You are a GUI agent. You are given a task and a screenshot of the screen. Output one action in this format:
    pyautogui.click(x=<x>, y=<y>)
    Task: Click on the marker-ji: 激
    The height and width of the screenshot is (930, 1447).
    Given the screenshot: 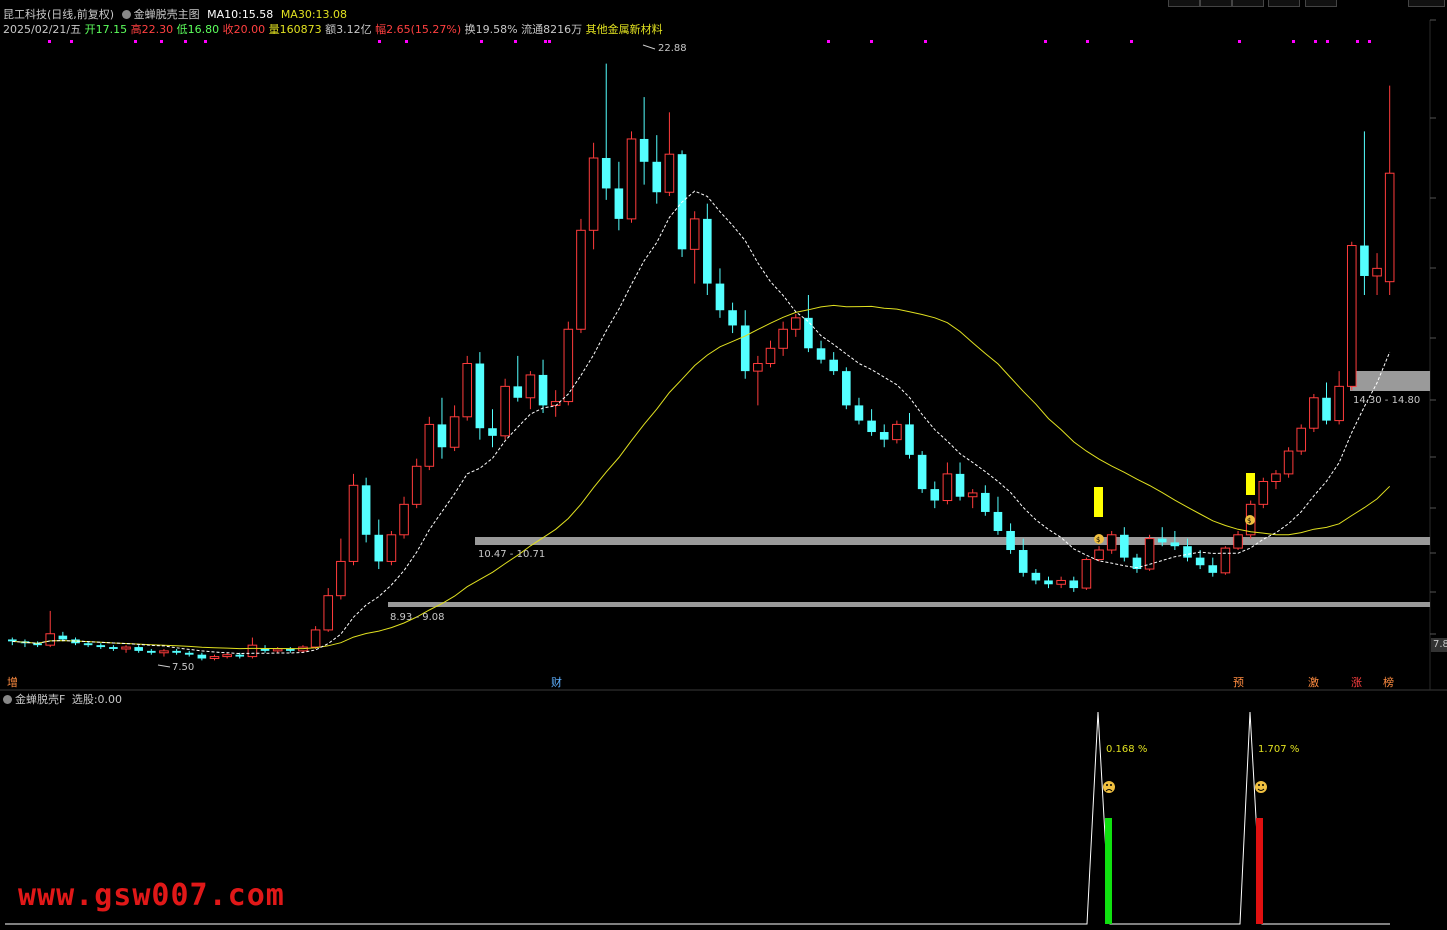 What is the action you would take?
    pyautogui.click(x=1313, y=683)
    